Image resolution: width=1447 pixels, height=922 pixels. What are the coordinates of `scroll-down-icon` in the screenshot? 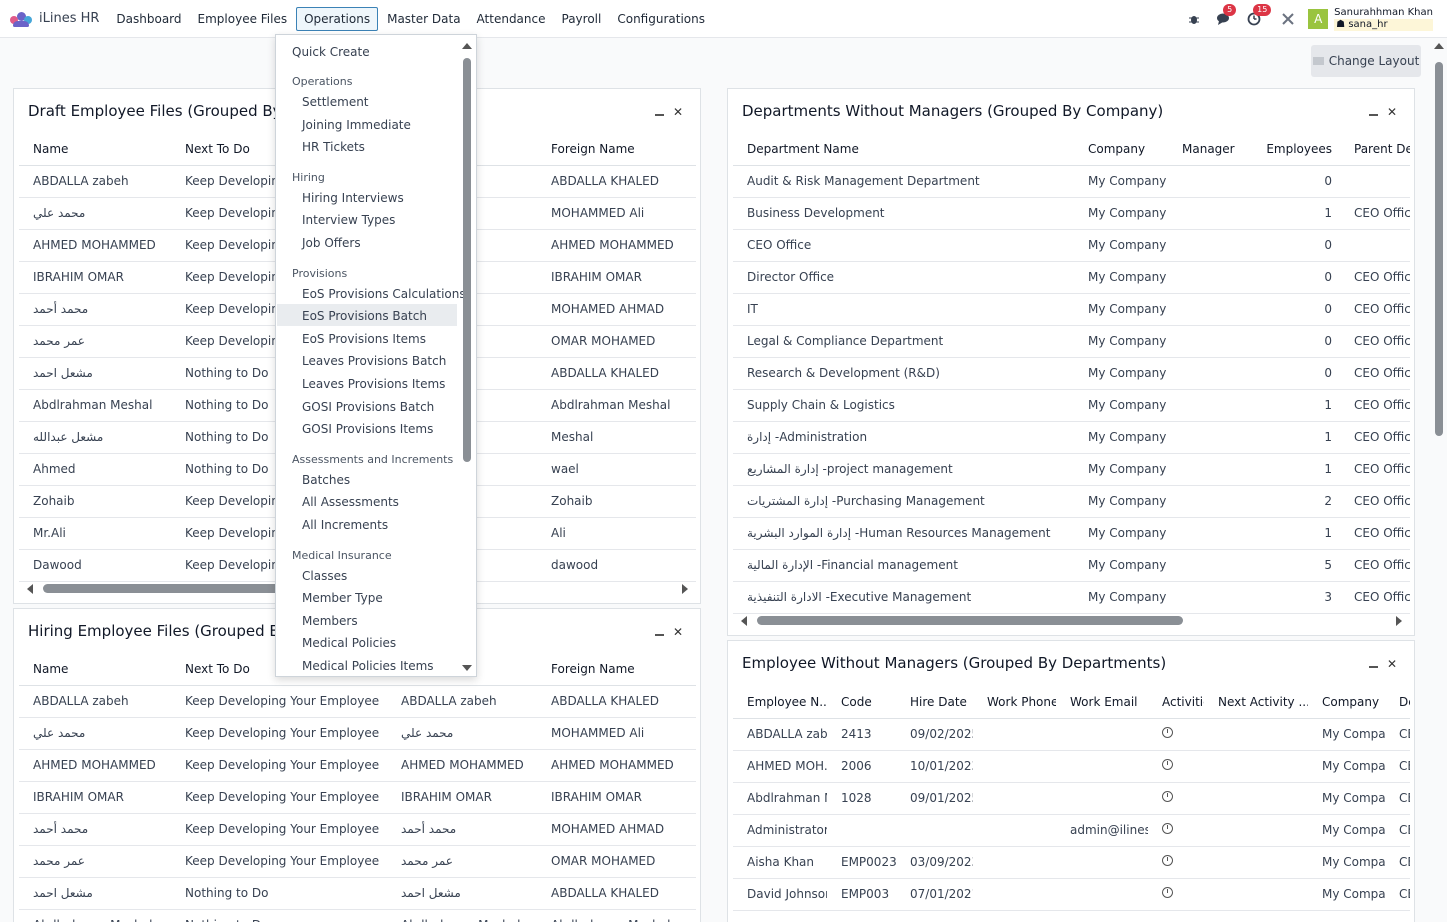 It's located at (467, 668).